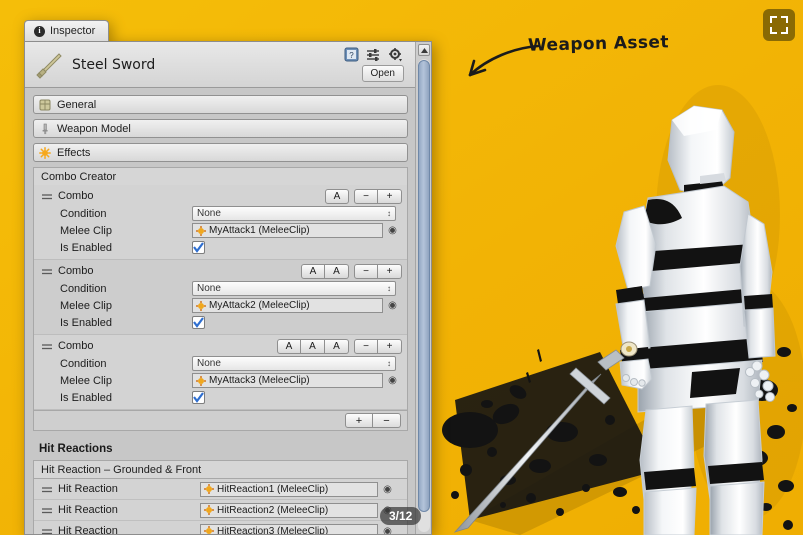  Describe the element at coordinates (45, 128) in the screenshot. I see `sword-vertical-icon` at that location.